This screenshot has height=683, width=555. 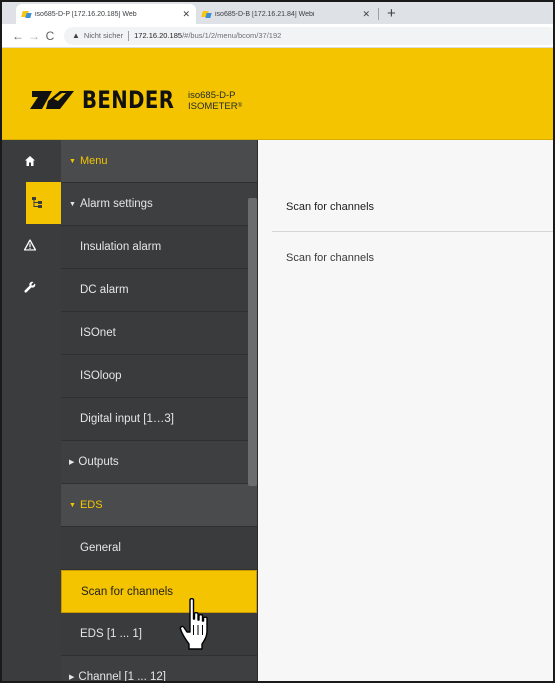 What do you see at coordinates (50, 36) in the screenshot?
I see `reload-icon: C` at bounding box center [50, 36].